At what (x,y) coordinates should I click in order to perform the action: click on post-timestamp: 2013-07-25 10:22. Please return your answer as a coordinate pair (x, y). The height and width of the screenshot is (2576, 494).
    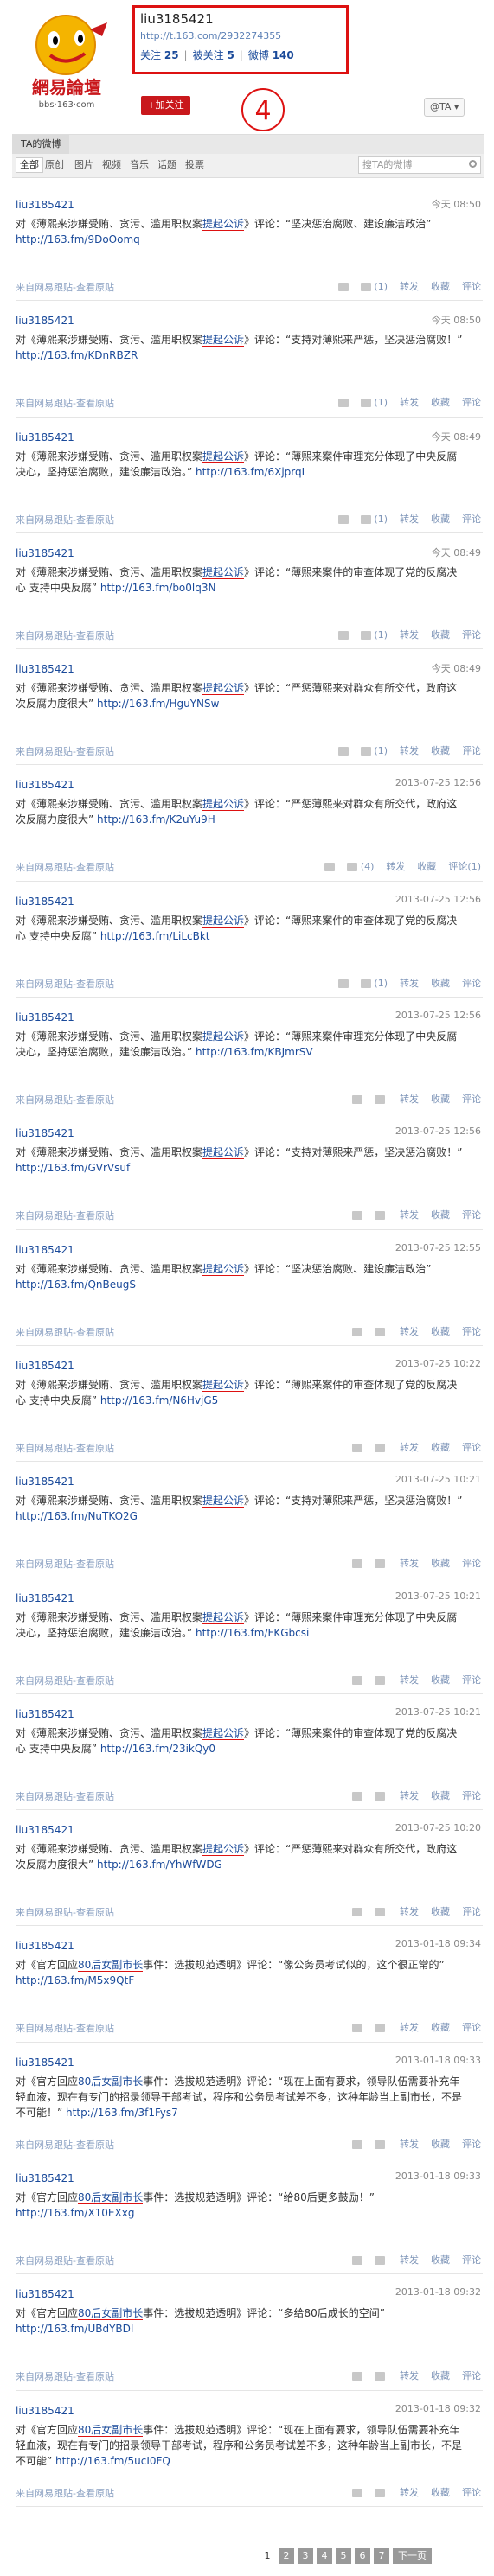
    Looking at the image, I should click on (438, 1363).